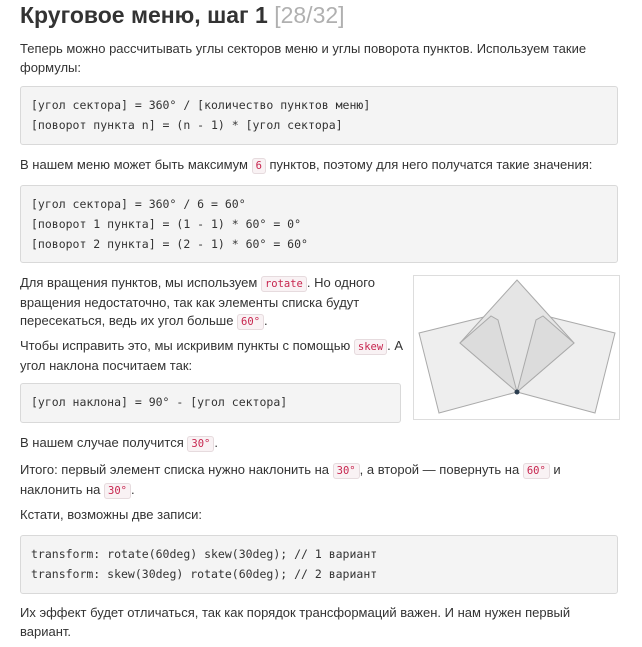  Describe the element at coordinates (517, 392) in the screenshot. I see `pivot-point` at that location.